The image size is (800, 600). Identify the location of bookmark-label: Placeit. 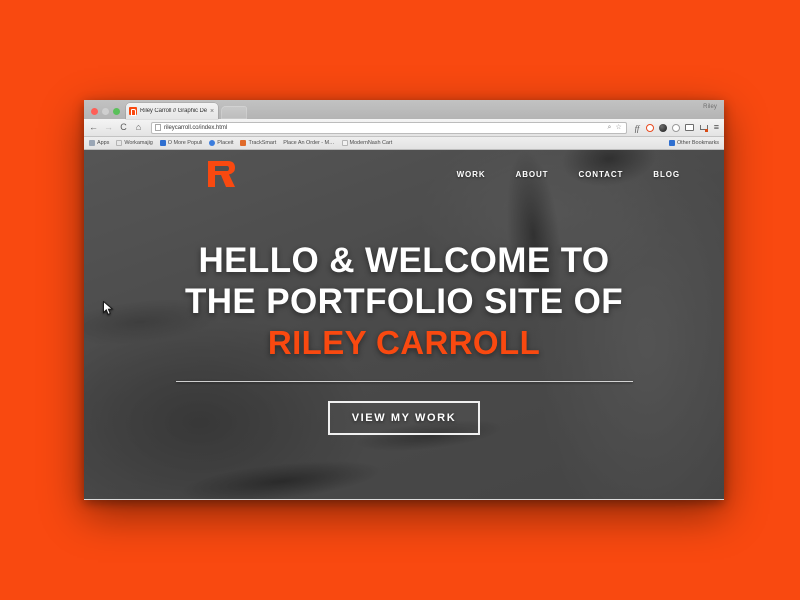
(225, 143).